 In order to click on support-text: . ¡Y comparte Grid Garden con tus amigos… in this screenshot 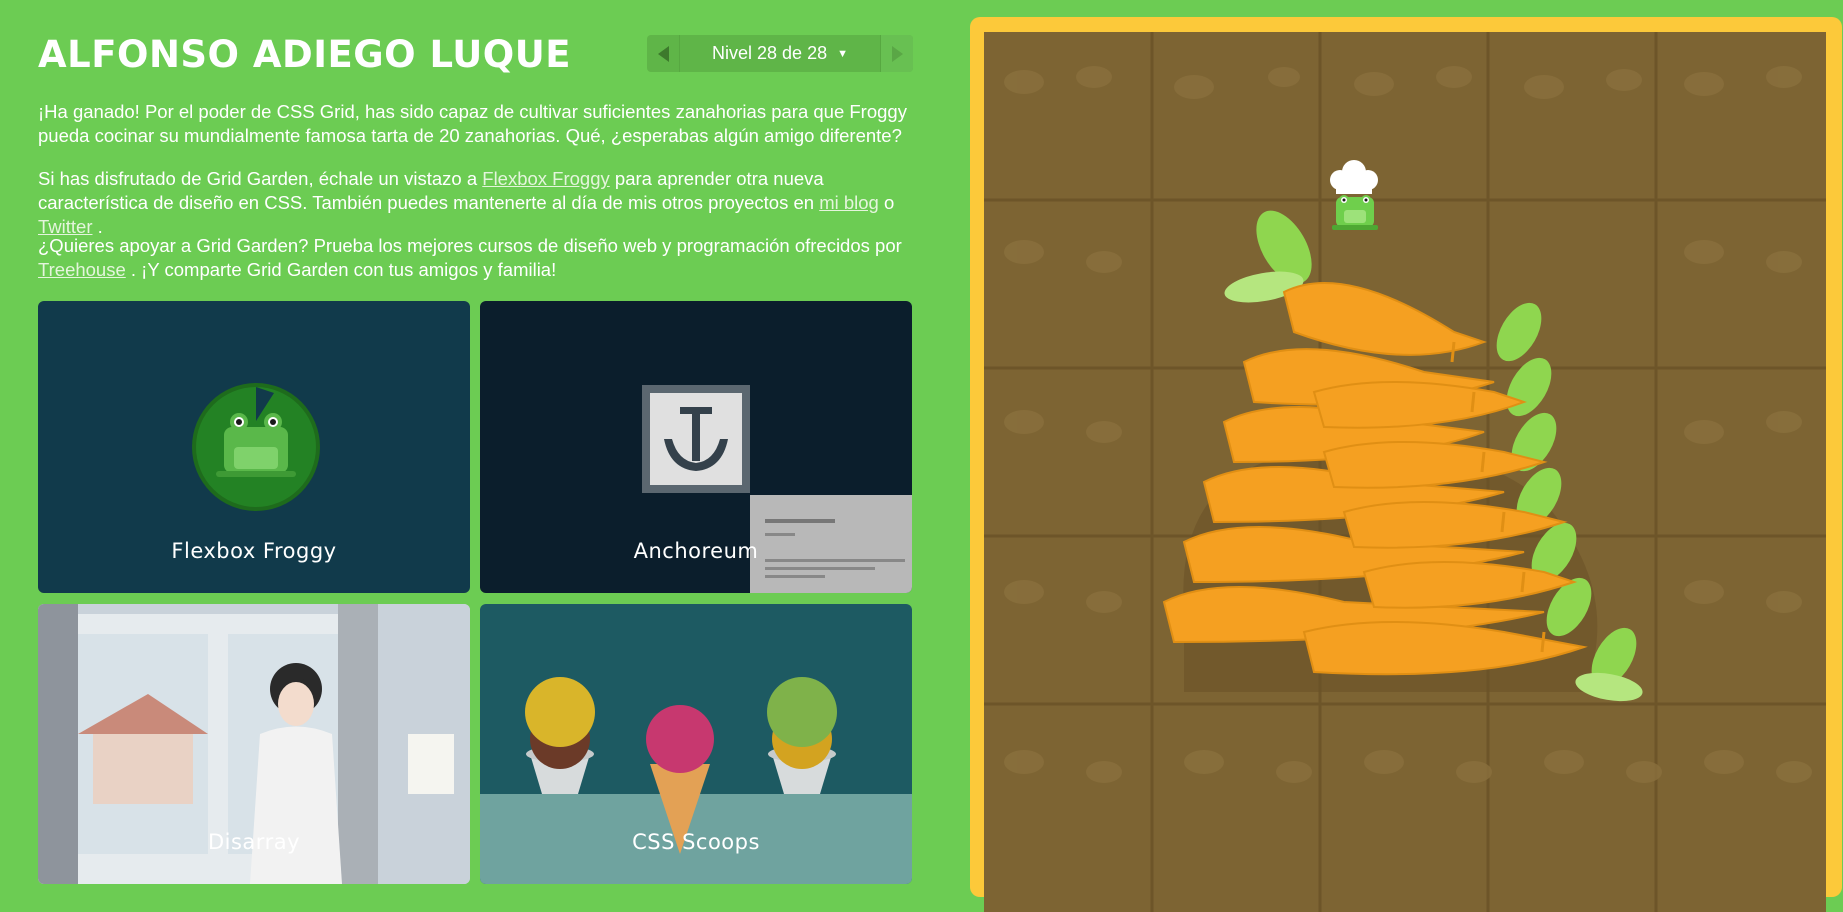, I will do `click(341, 269)`.